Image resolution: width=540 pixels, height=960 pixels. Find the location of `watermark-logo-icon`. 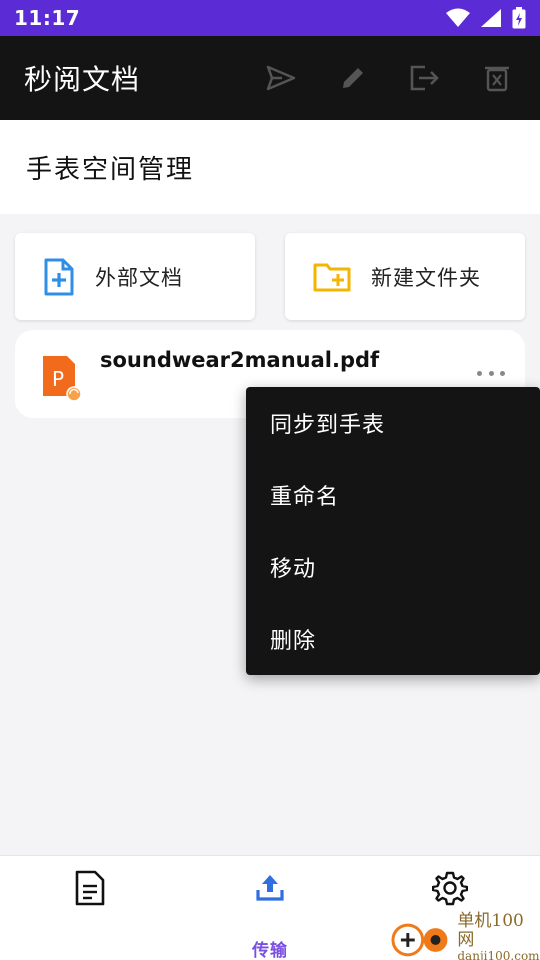

watermark-logo-icon is located at coordinates (419, 939).